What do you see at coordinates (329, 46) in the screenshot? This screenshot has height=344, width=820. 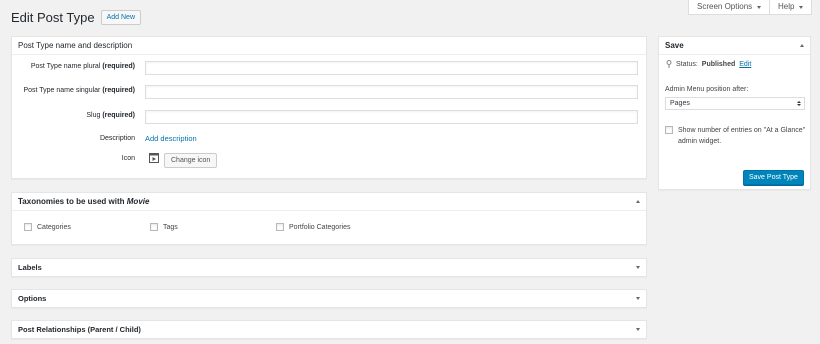 I see `panel-title: Post Type name and description` at bounding box center [329, 46].